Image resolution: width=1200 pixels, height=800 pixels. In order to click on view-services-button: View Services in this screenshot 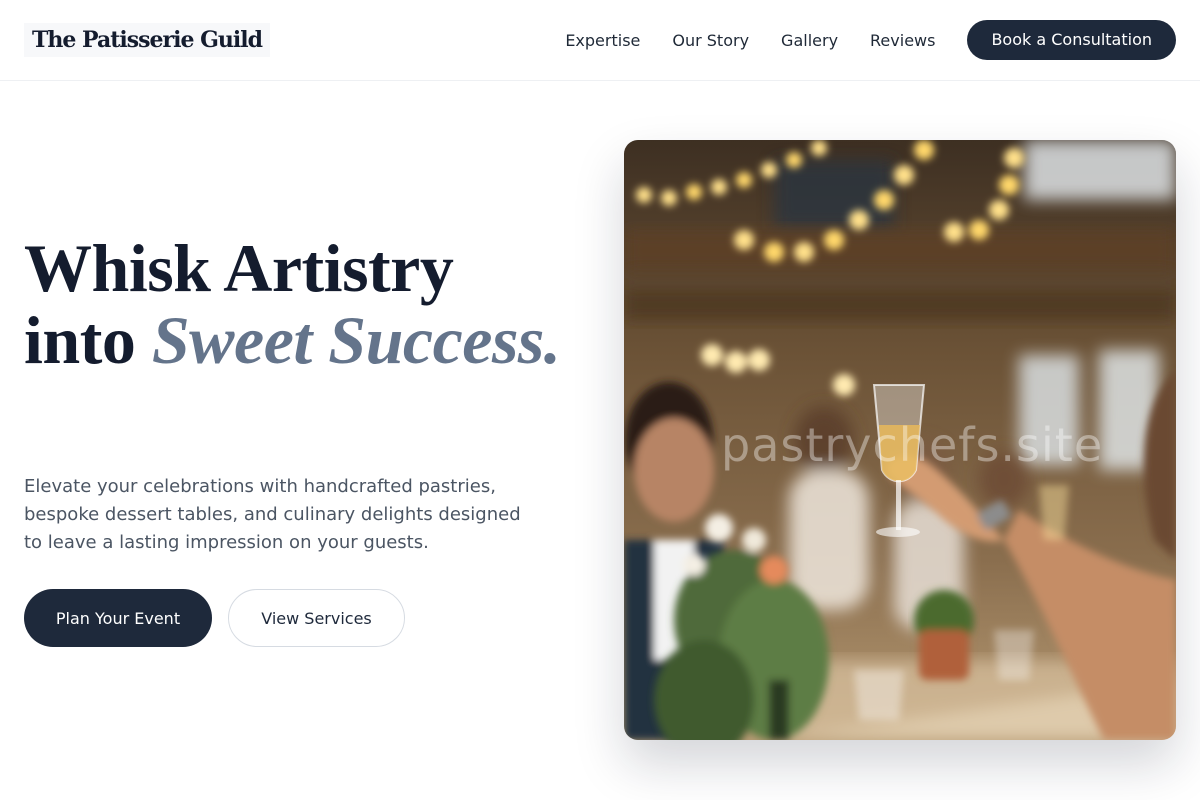, I will do `click(316, 618)`.